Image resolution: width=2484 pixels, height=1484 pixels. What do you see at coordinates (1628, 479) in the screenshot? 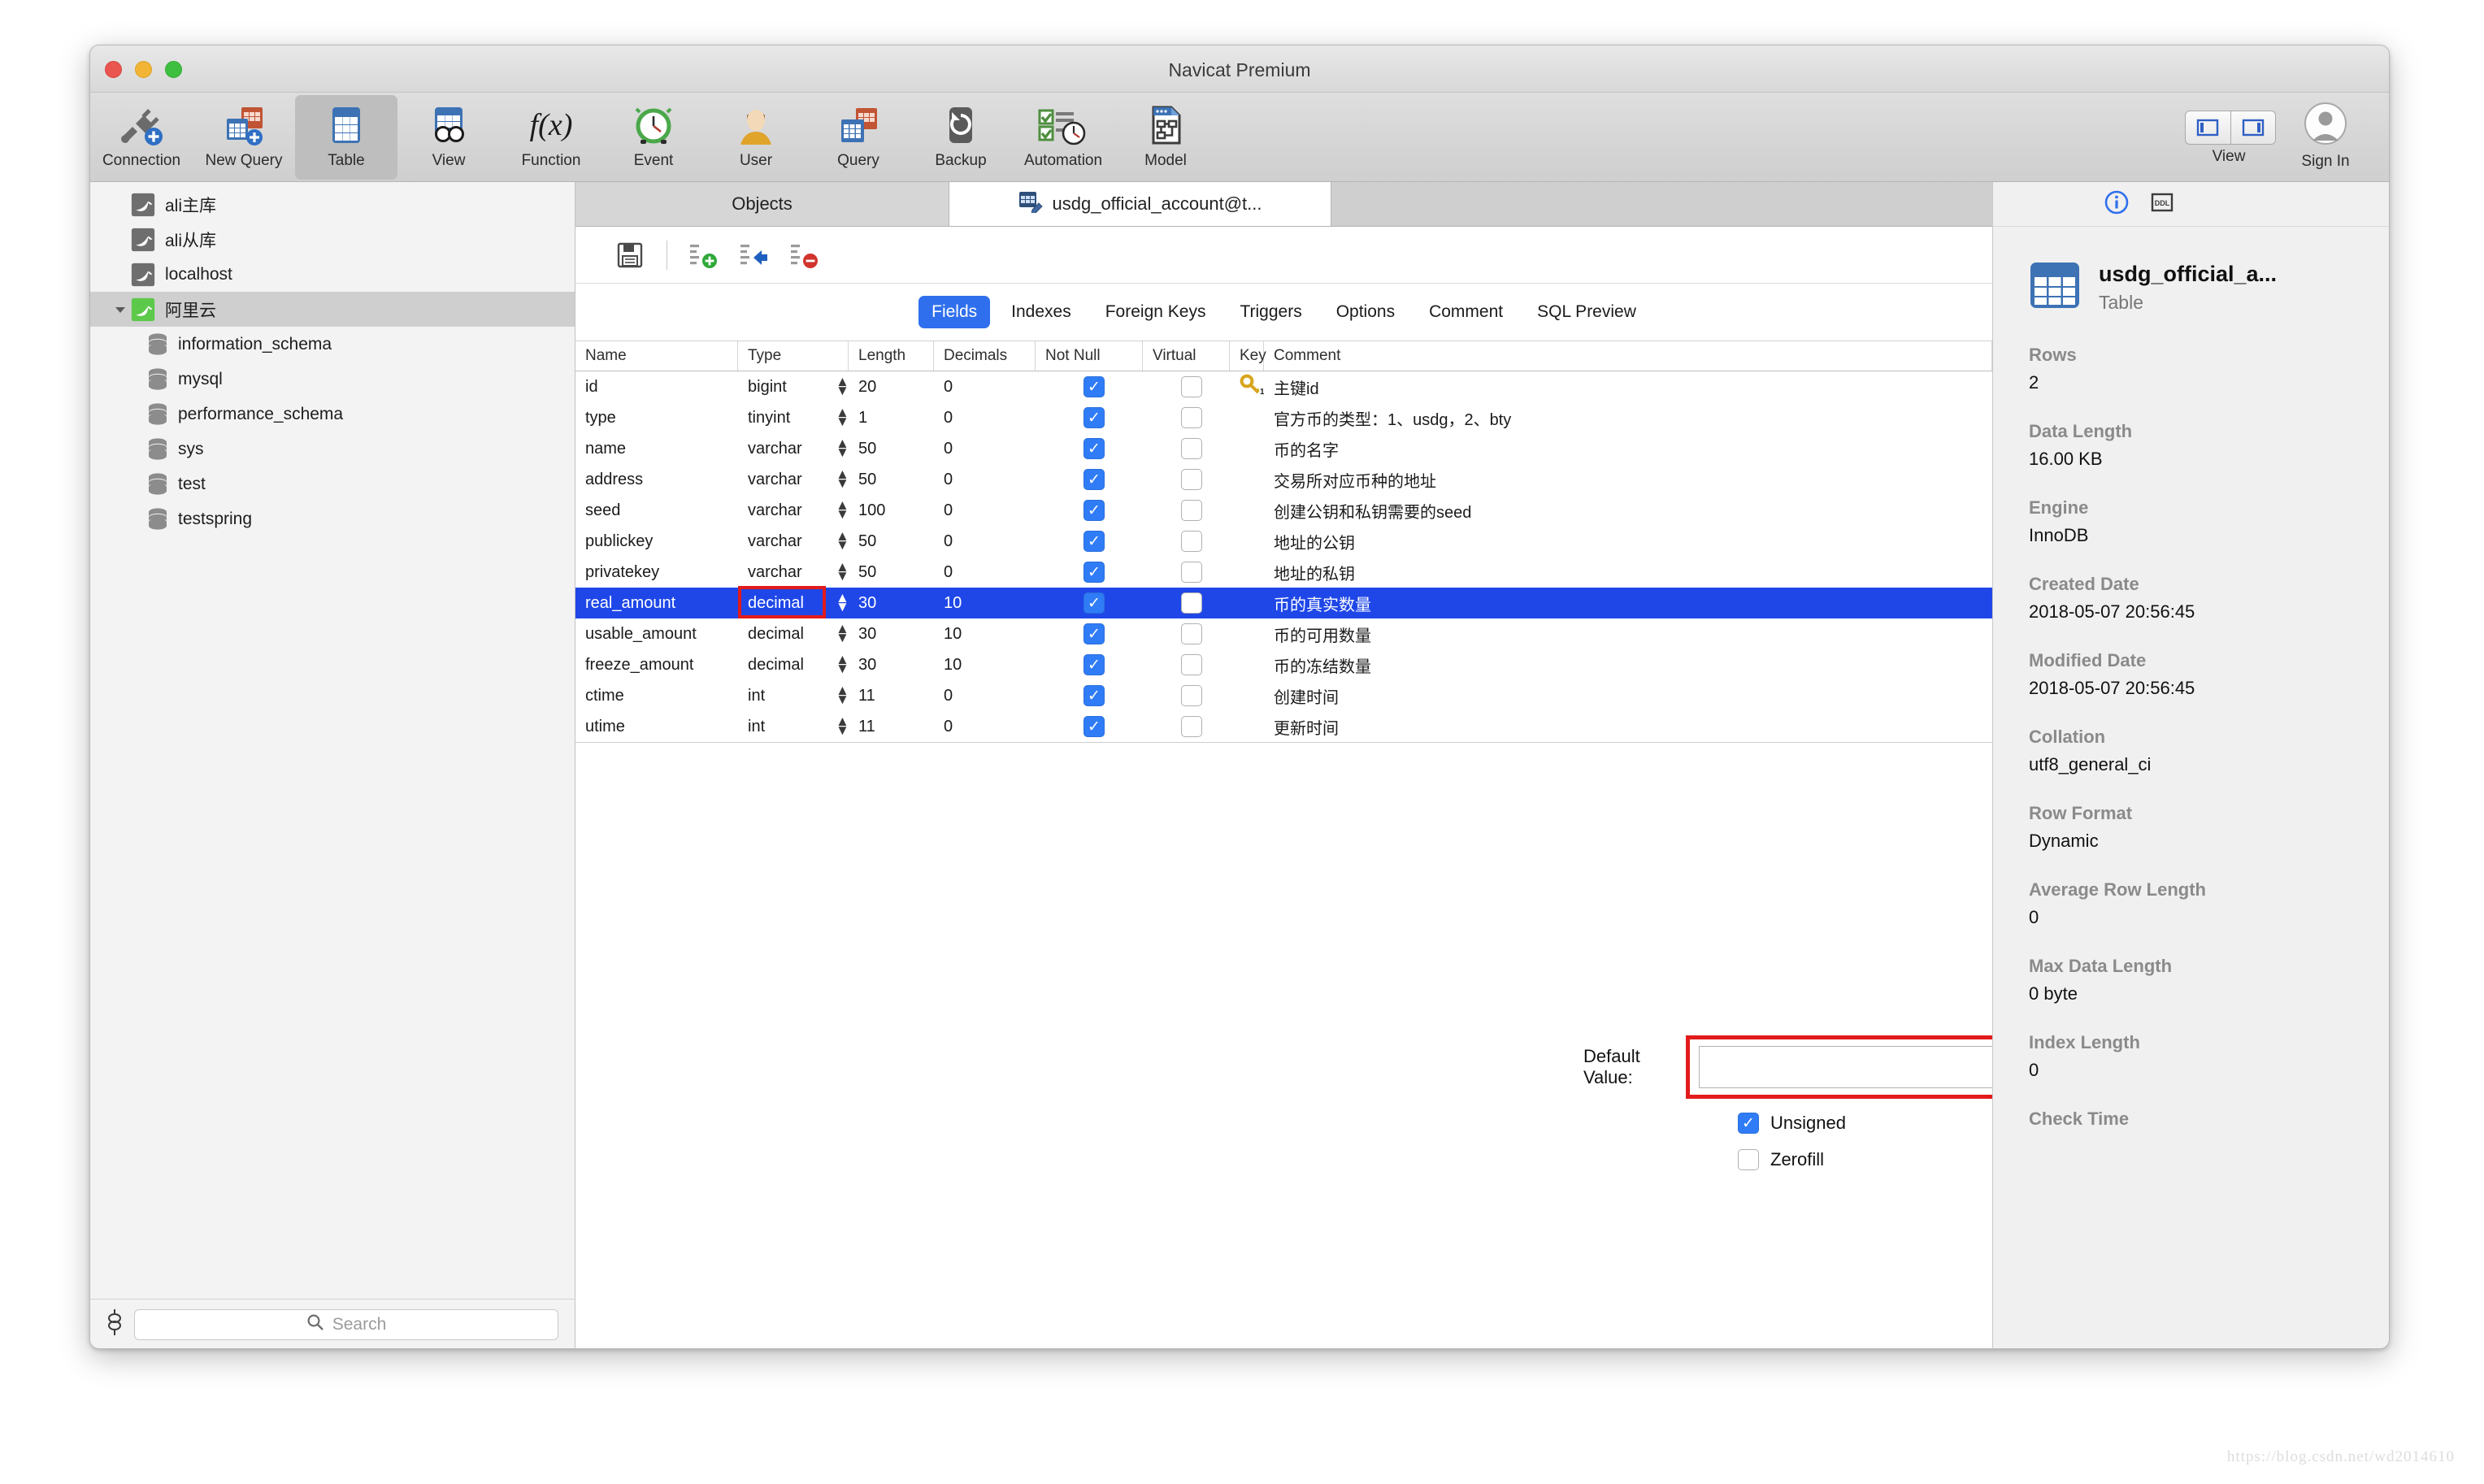
I see `field-comment-cell: 交易所对应币种的地址` at bounding box center [1628, 479].